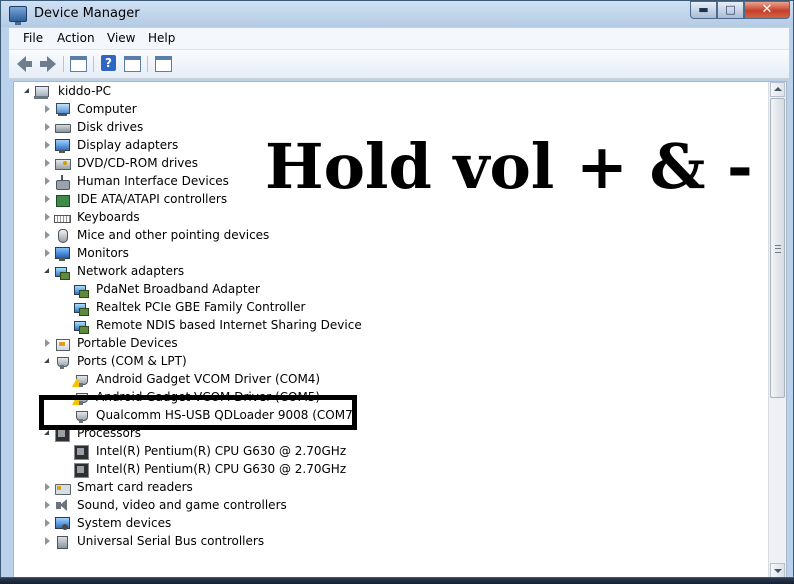 Image resolution: width=794 pixels, height=584 pixels. What do you see at coordinates (80, 379) in the screenshot?
I see `port-warning-icon` at bounding box center [80, 379].